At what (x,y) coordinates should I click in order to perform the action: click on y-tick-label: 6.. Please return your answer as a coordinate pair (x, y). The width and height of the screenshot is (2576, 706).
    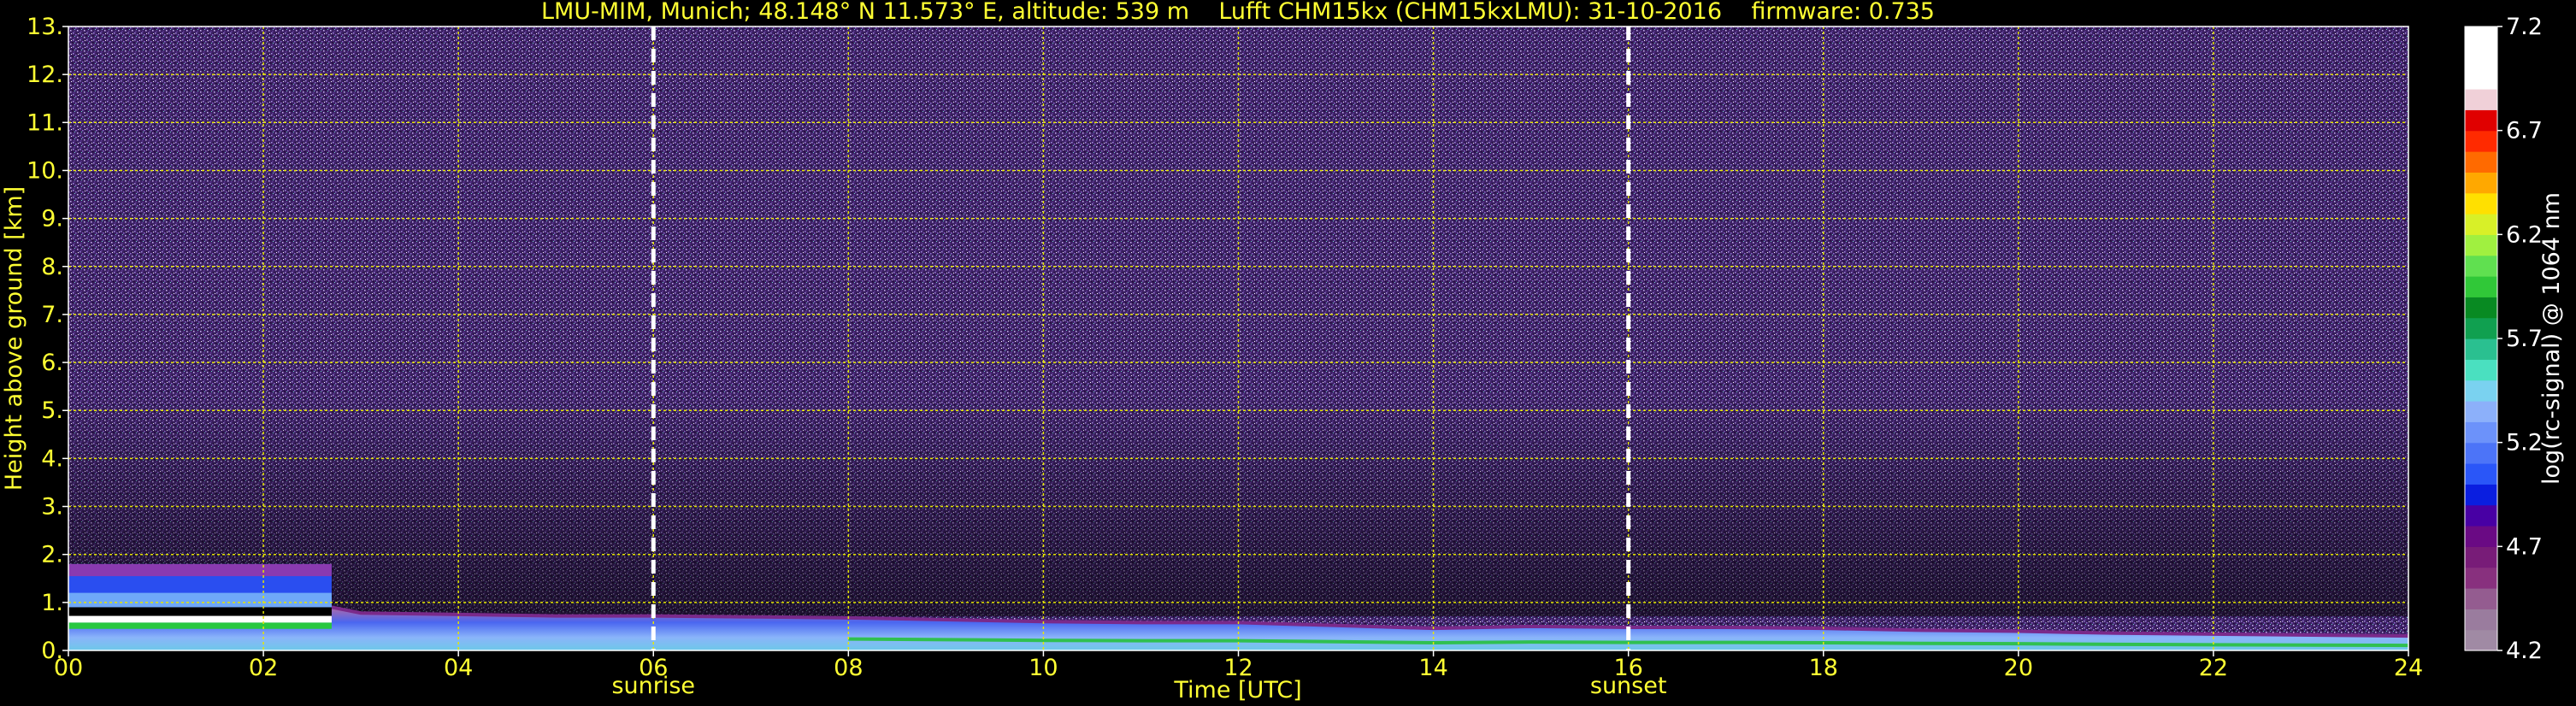
    Looking at the image, I should click on (52, 363).